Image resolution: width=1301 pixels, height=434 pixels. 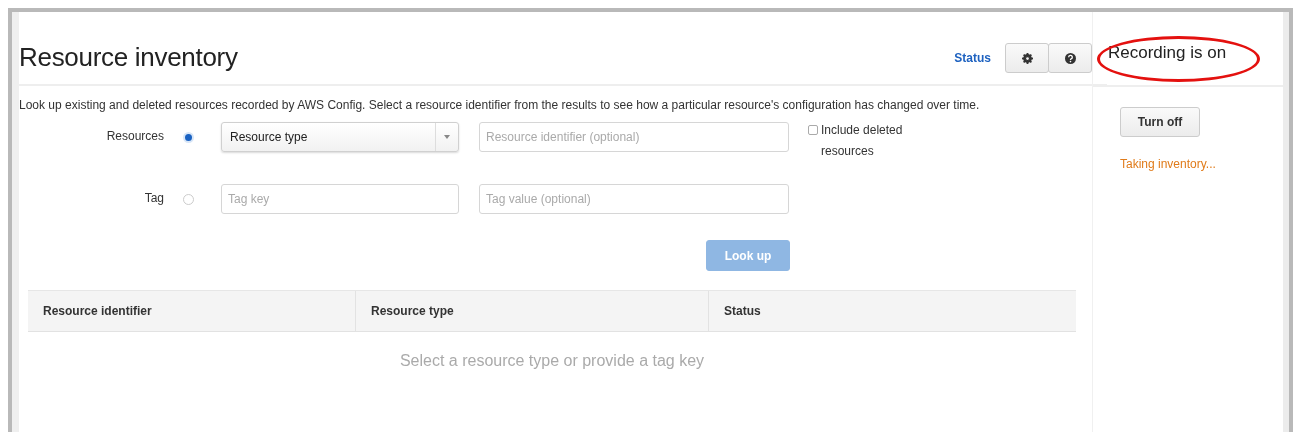 I want to click on settings-button, so click(x=1027, y=58).